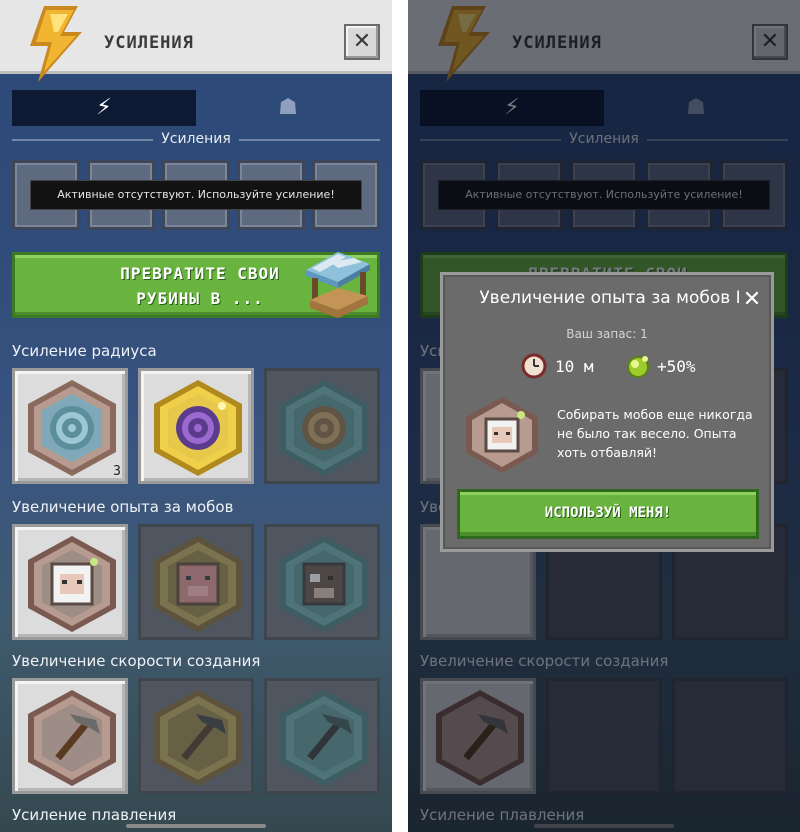 This screenshot has width=800, height=832. I want to click on tab-mob: ☗, so click(288, 108).